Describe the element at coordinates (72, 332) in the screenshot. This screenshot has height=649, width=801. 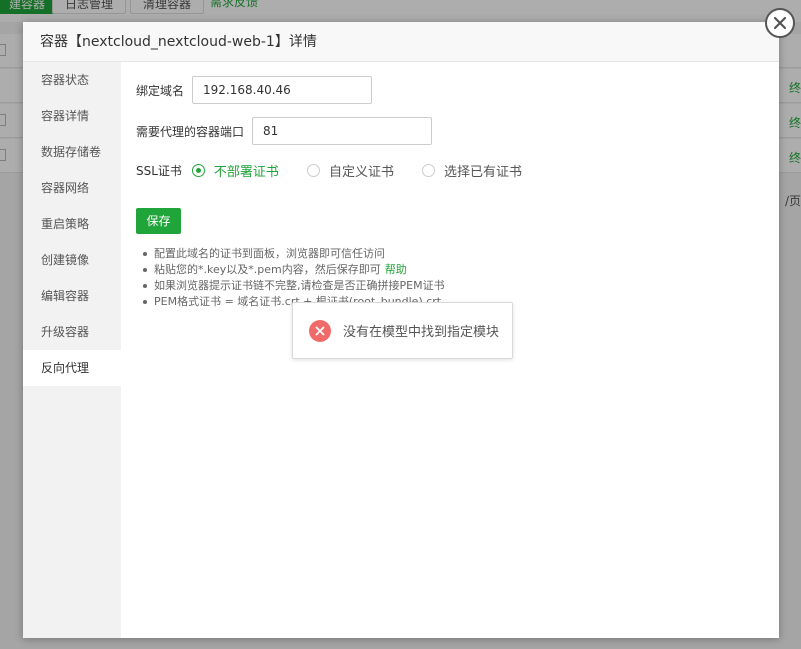
I see `sidebar-item-upgrade-container: 升级容器` at that location.